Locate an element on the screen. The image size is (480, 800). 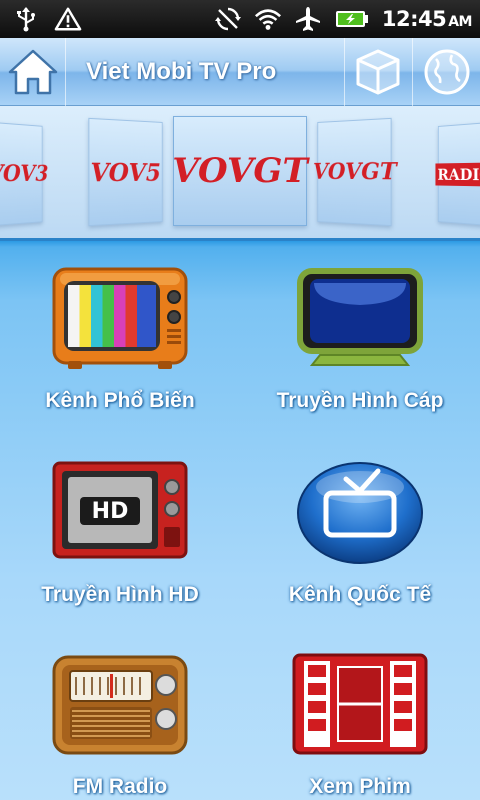
hd-tv-icon: HD is located at coordinates (120, 510).